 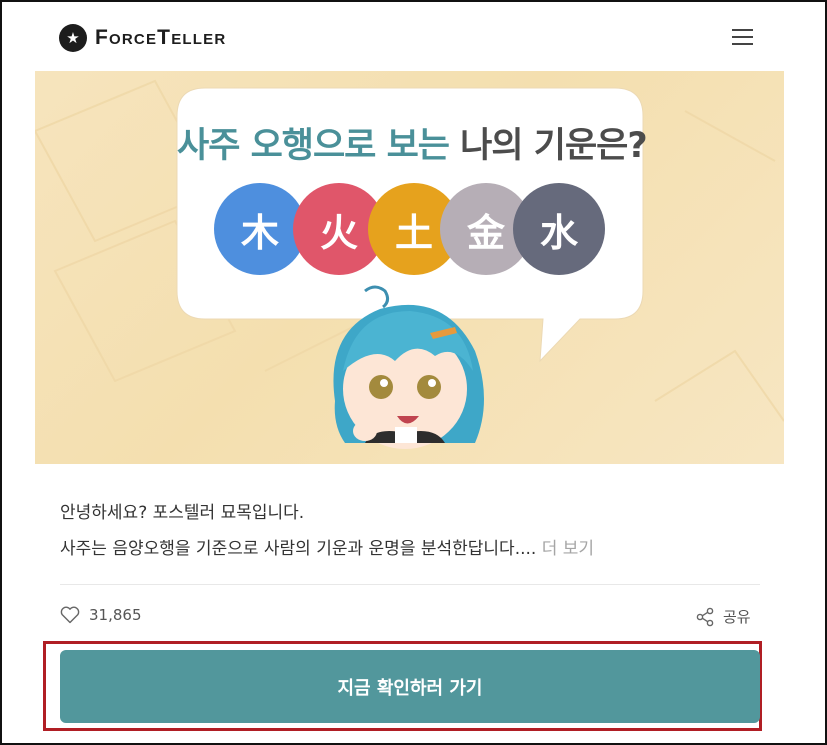 What do you see at coordinates (73, 38) in the screenshot?
I see `star-logo-icon: ★` at bounding box center [73, 38].